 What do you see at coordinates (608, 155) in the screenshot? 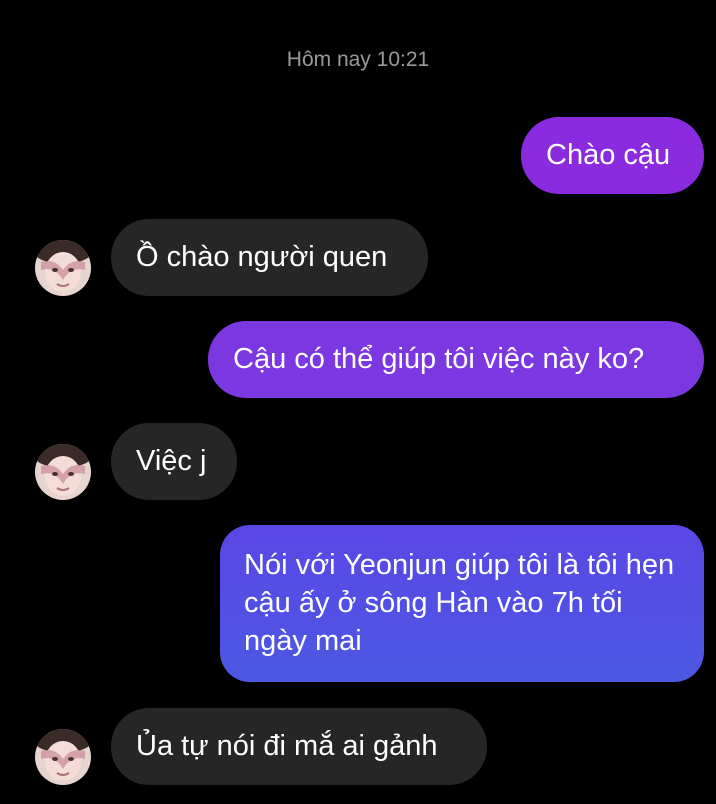
I see `message-text: Chào cậu` at bounding box center [608, 155].